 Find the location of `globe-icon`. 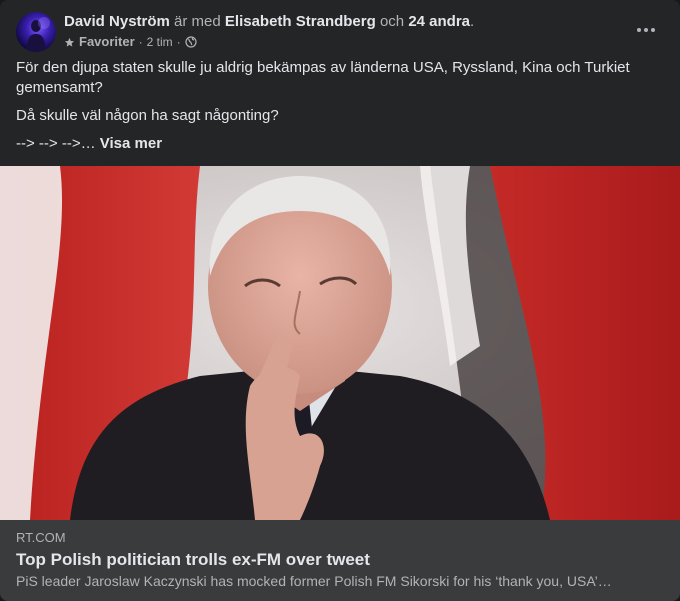

globe-icon is located at coordinates (191, 42).